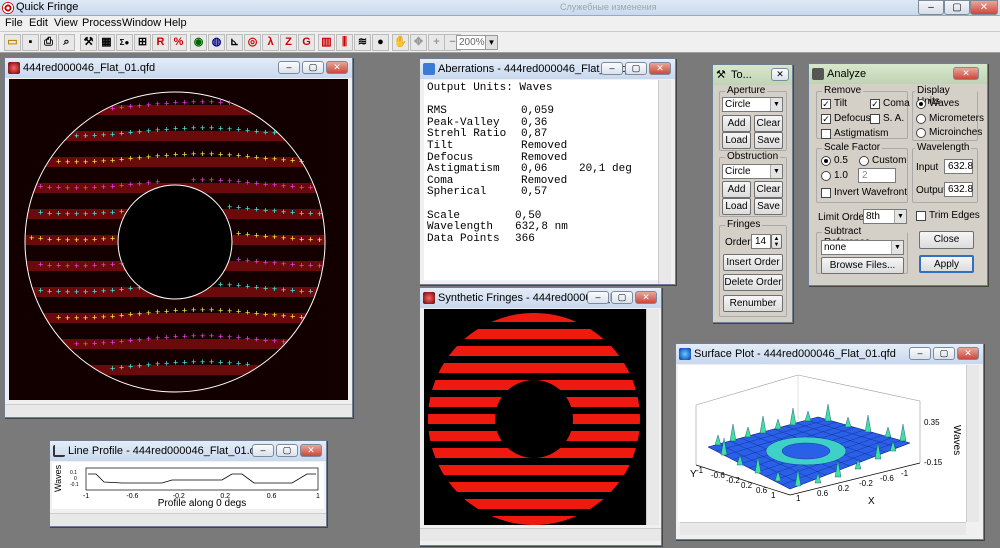 The width and height of the screenshot is (1000, 548). What do you see at coordinates (66, 42) in the screenshot?
I see `print-preview-icon: ⌕` at bounding box center [66, 42].